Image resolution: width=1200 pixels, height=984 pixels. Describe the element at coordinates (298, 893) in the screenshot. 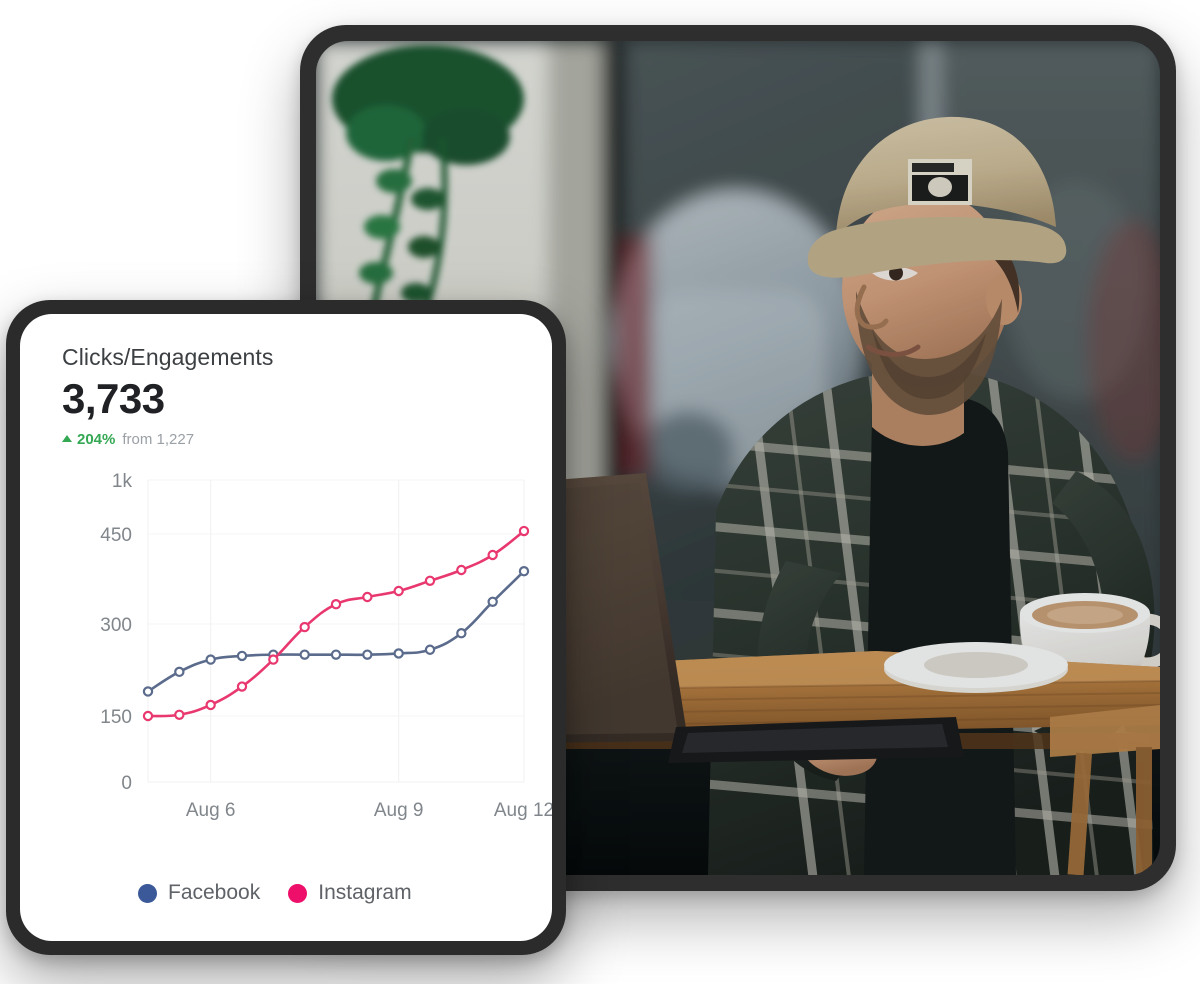

I see `instagram-color-dot` at that location.